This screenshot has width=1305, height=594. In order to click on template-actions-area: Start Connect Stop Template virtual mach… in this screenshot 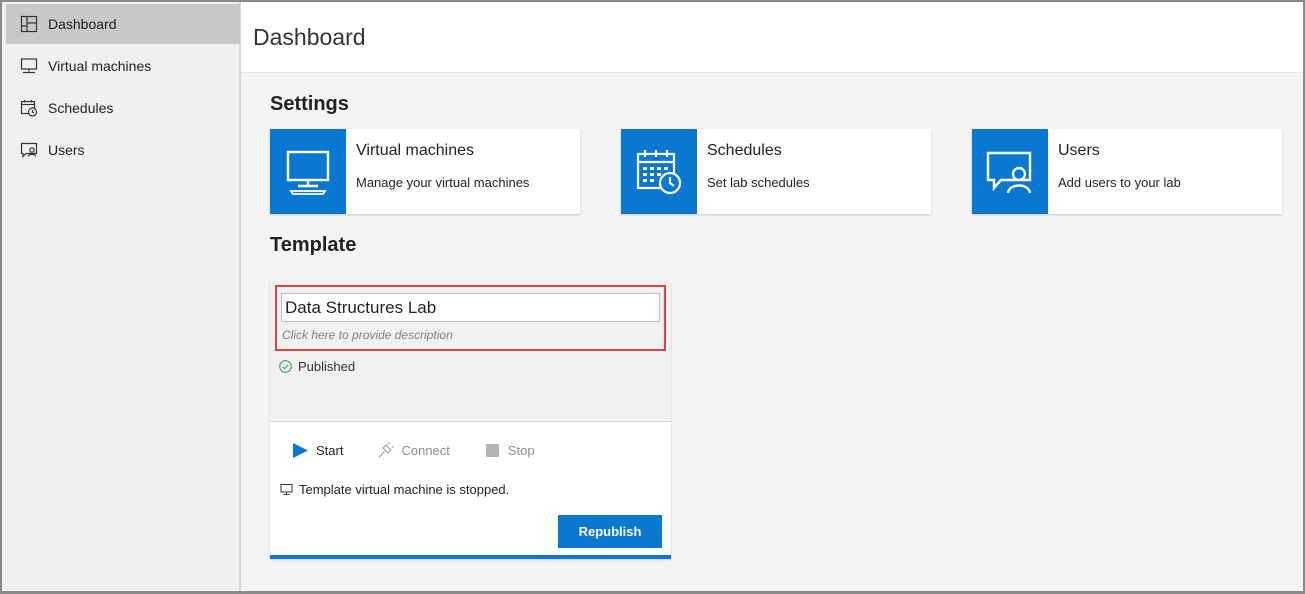, I will do `click(470, 488)`.